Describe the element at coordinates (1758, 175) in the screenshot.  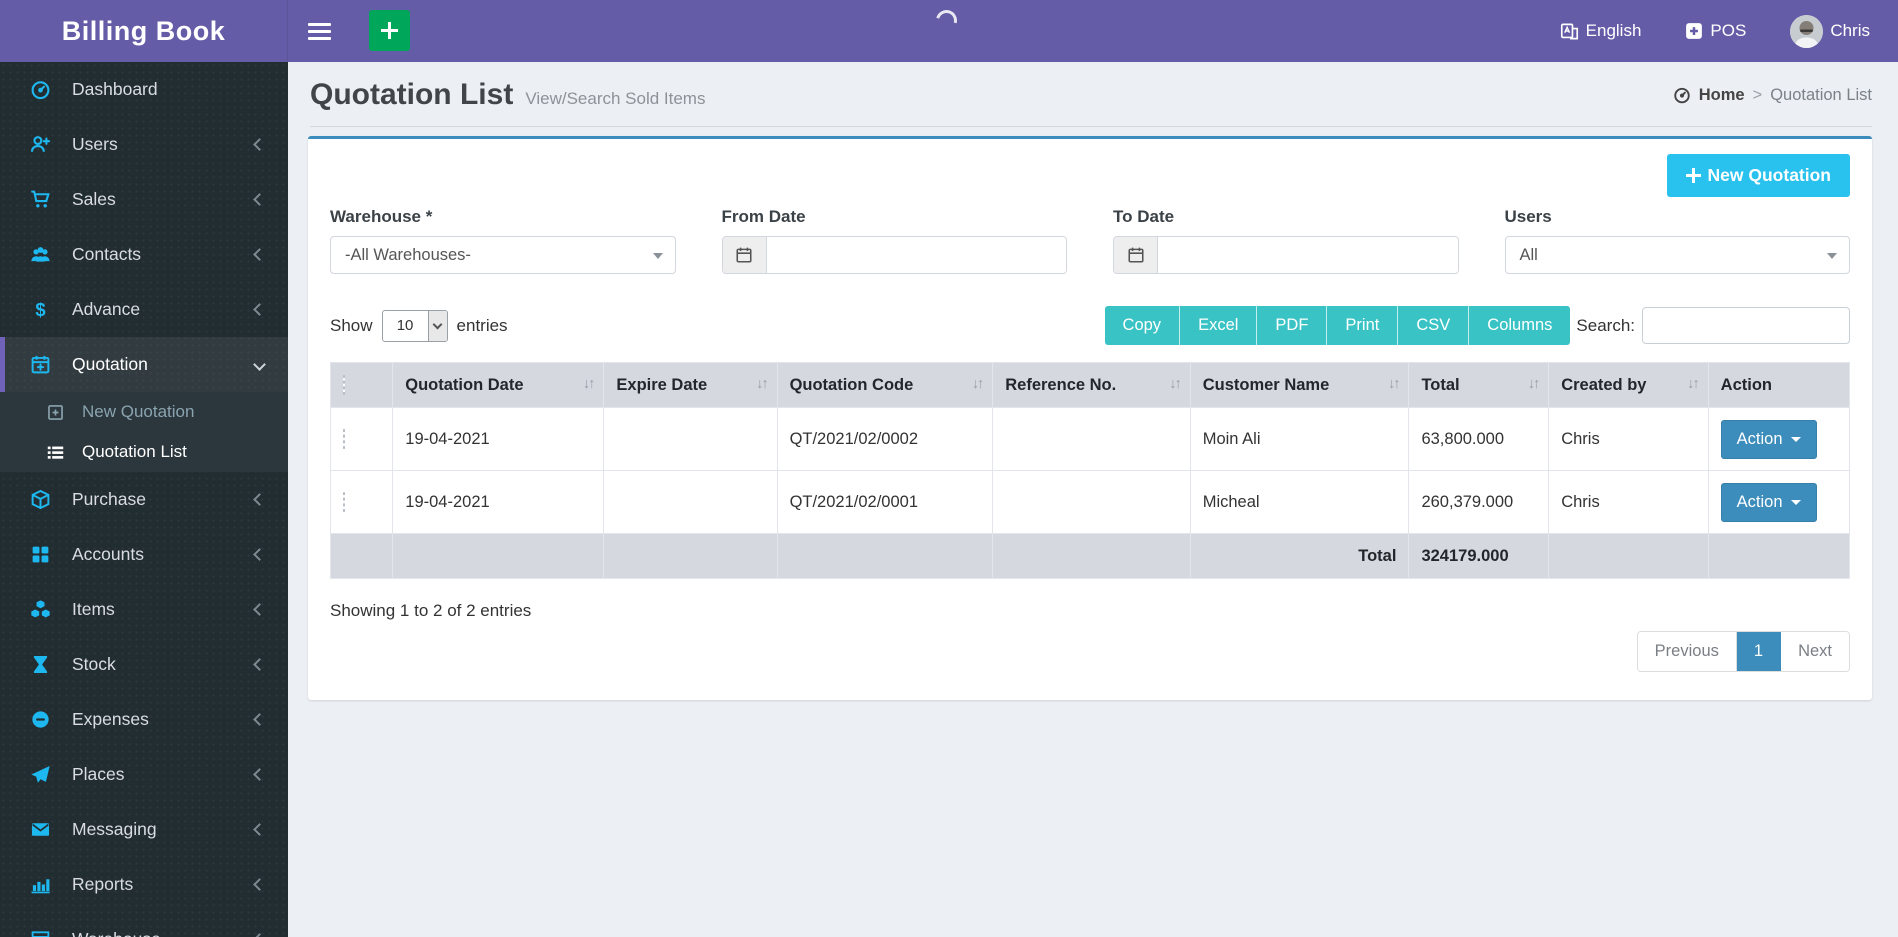
I see `new-quotation-button: New Quotation` at that location.